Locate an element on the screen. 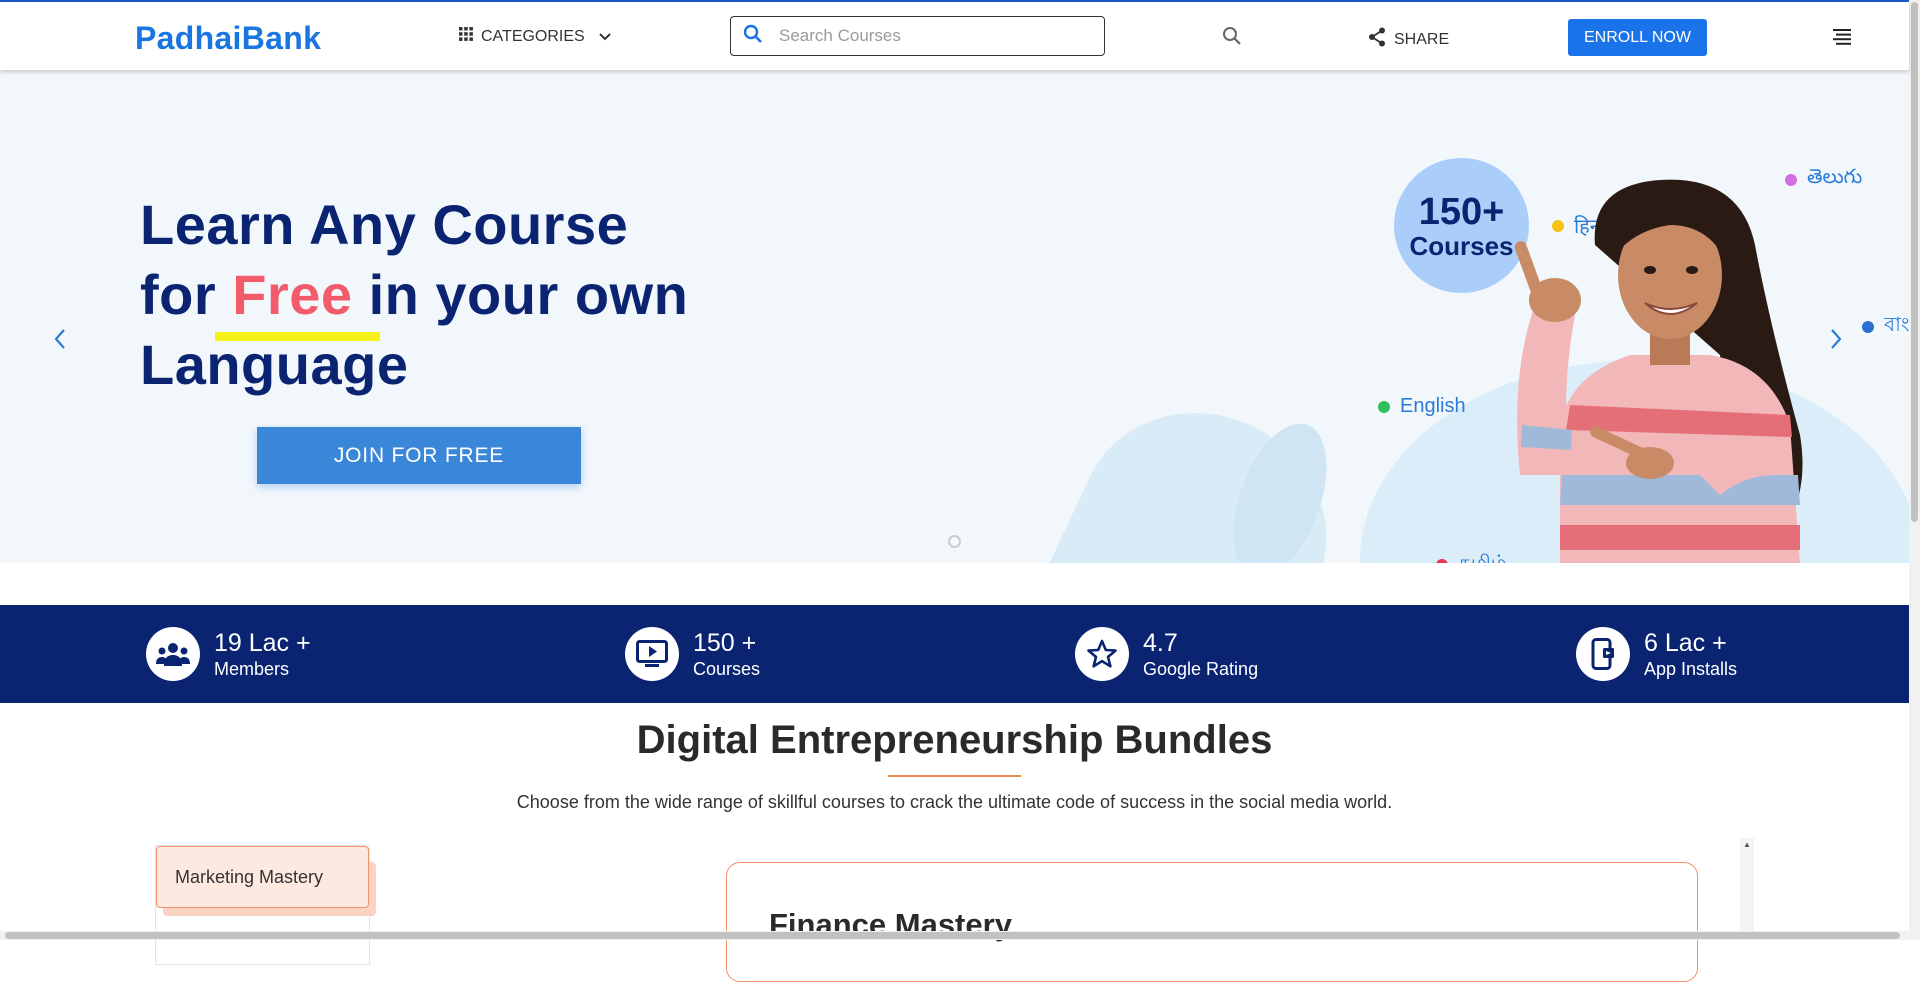 This screenshot has width=1920, height=982. section-title-underline is located at coordinates (954, 776).